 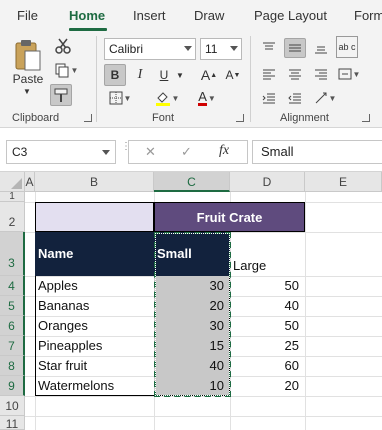 What do you see at coordinates (61, 95) in the screenshot?
I see `format-painter-icon` at bounding box center [61, 95].